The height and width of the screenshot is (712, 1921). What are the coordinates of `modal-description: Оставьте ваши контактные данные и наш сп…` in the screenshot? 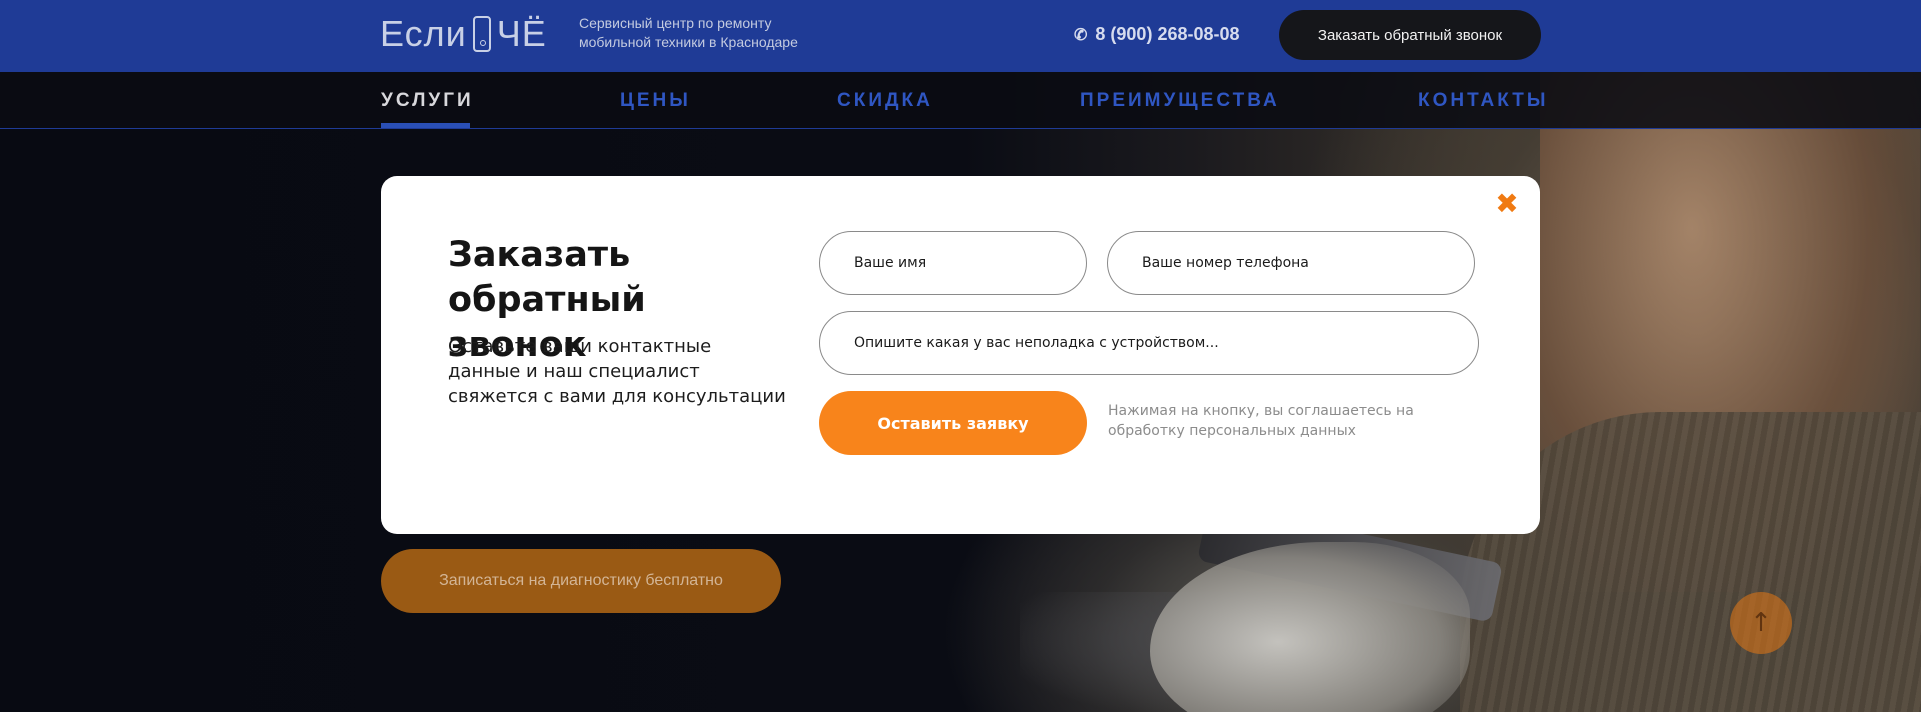 It's located at (617, 371).